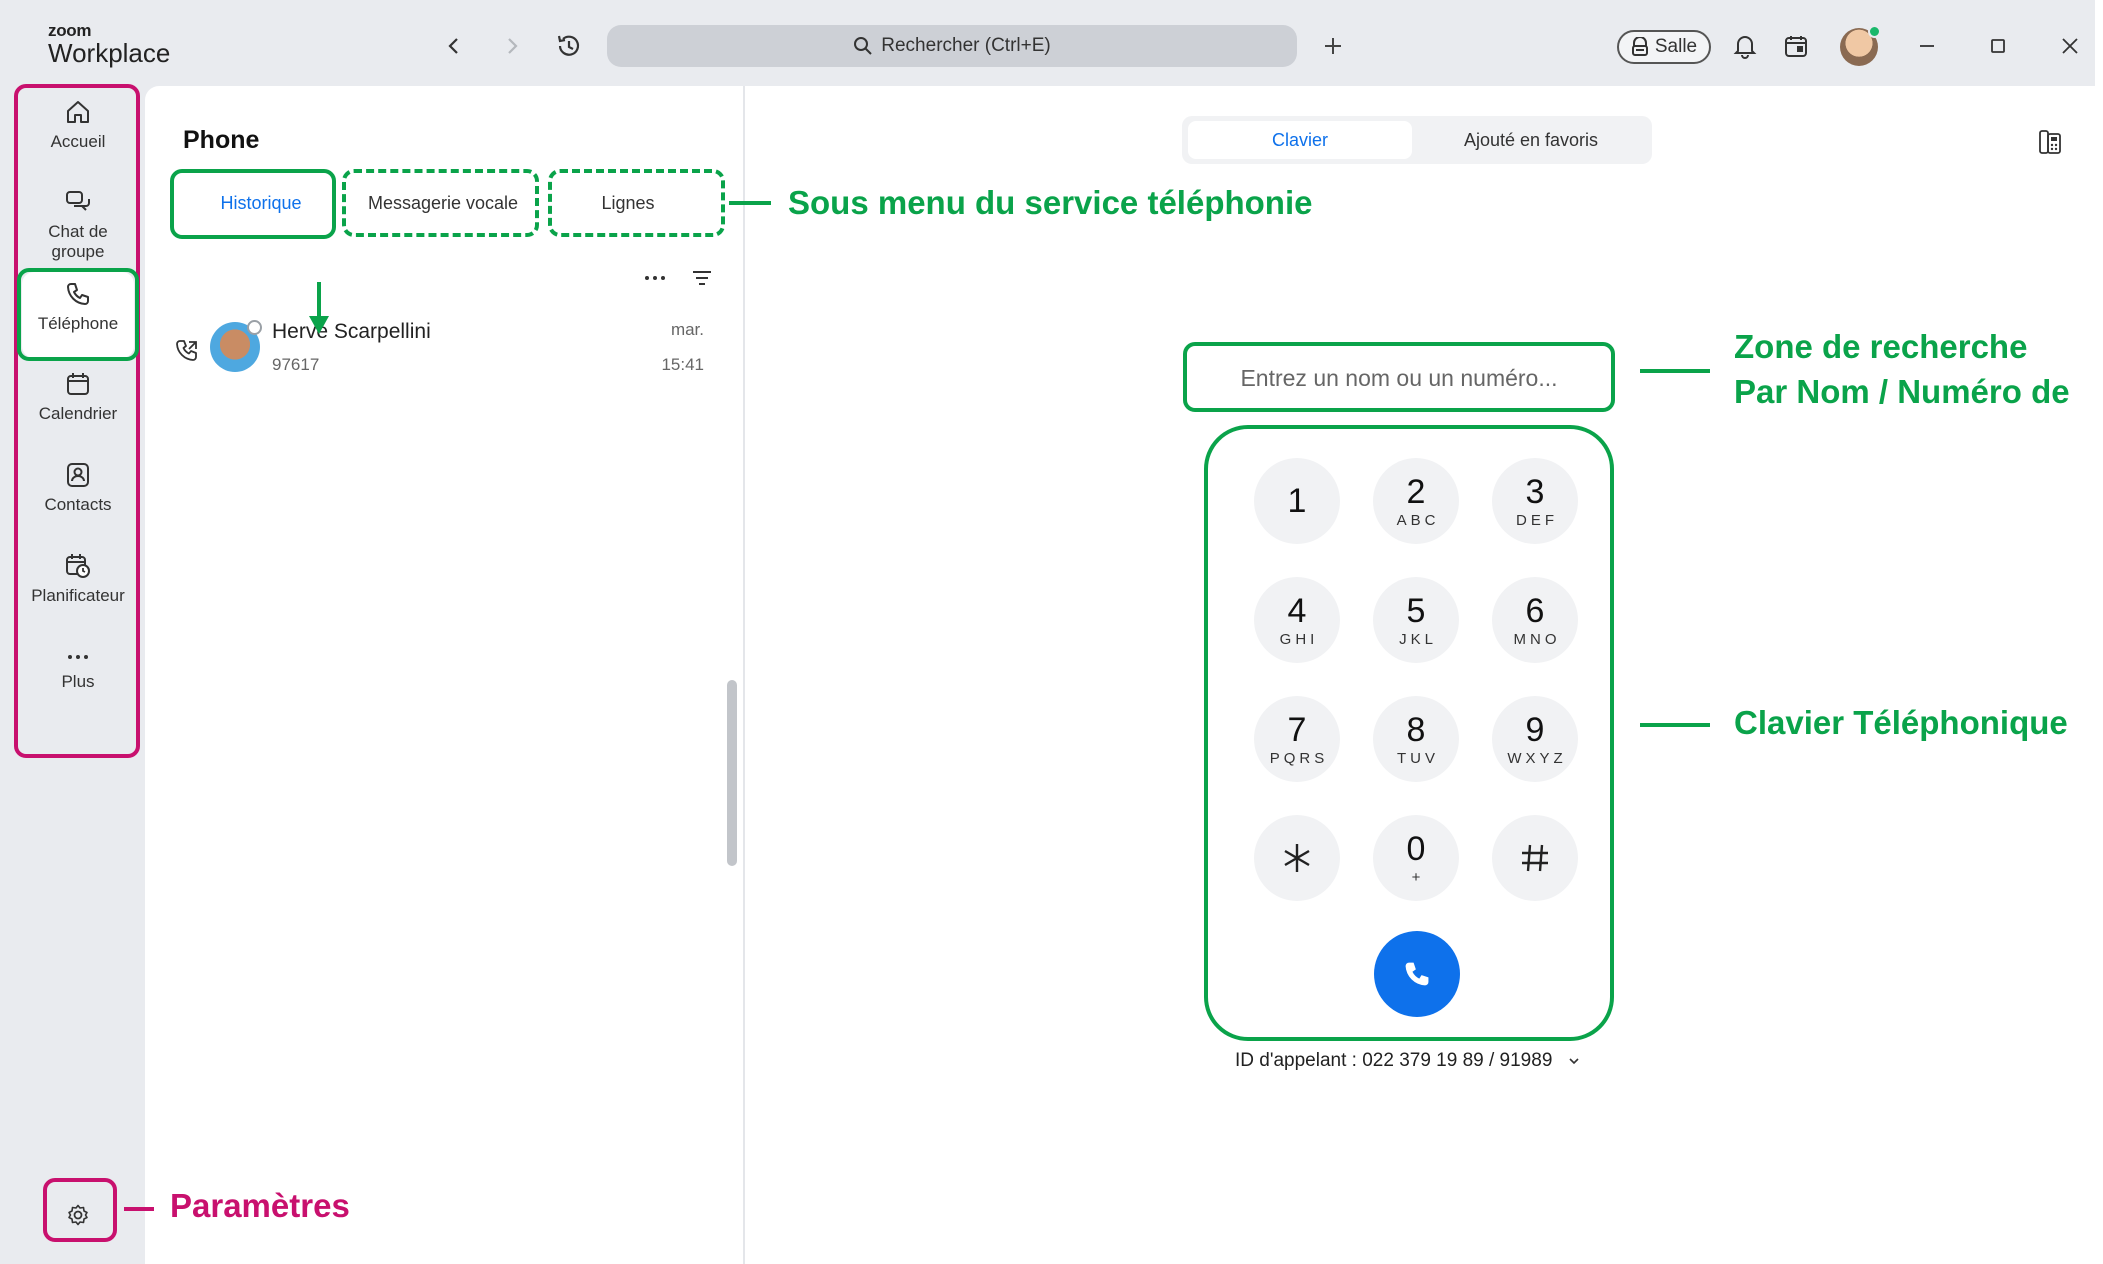 This screenshot has height=1264, width=2103. What do you see at coordinates (952, 46) in the screenshot?
I see `global-search-bar: Rechercher (Ctrl+E)` at bounding box center [952, 46].